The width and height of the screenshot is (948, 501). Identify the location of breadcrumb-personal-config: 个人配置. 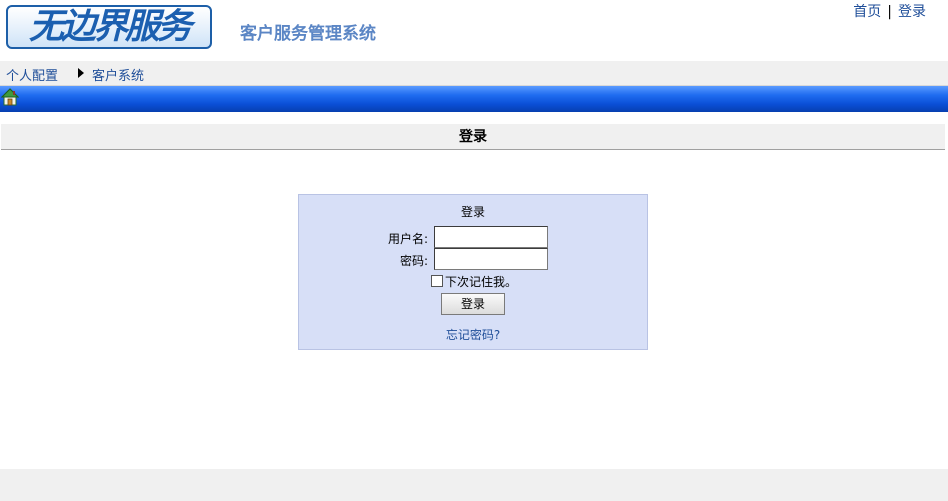
(32, 74).